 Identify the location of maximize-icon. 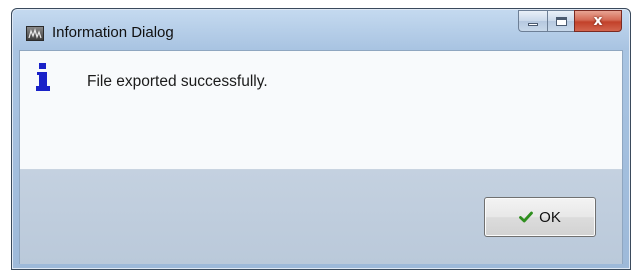
(561, 21).